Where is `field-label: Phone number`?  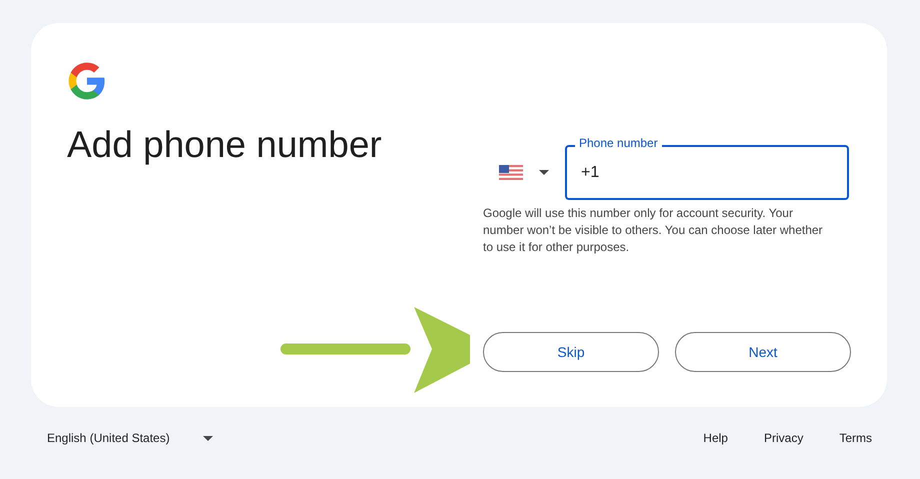 field-label: Phone number is located at coordinates (618, 143).